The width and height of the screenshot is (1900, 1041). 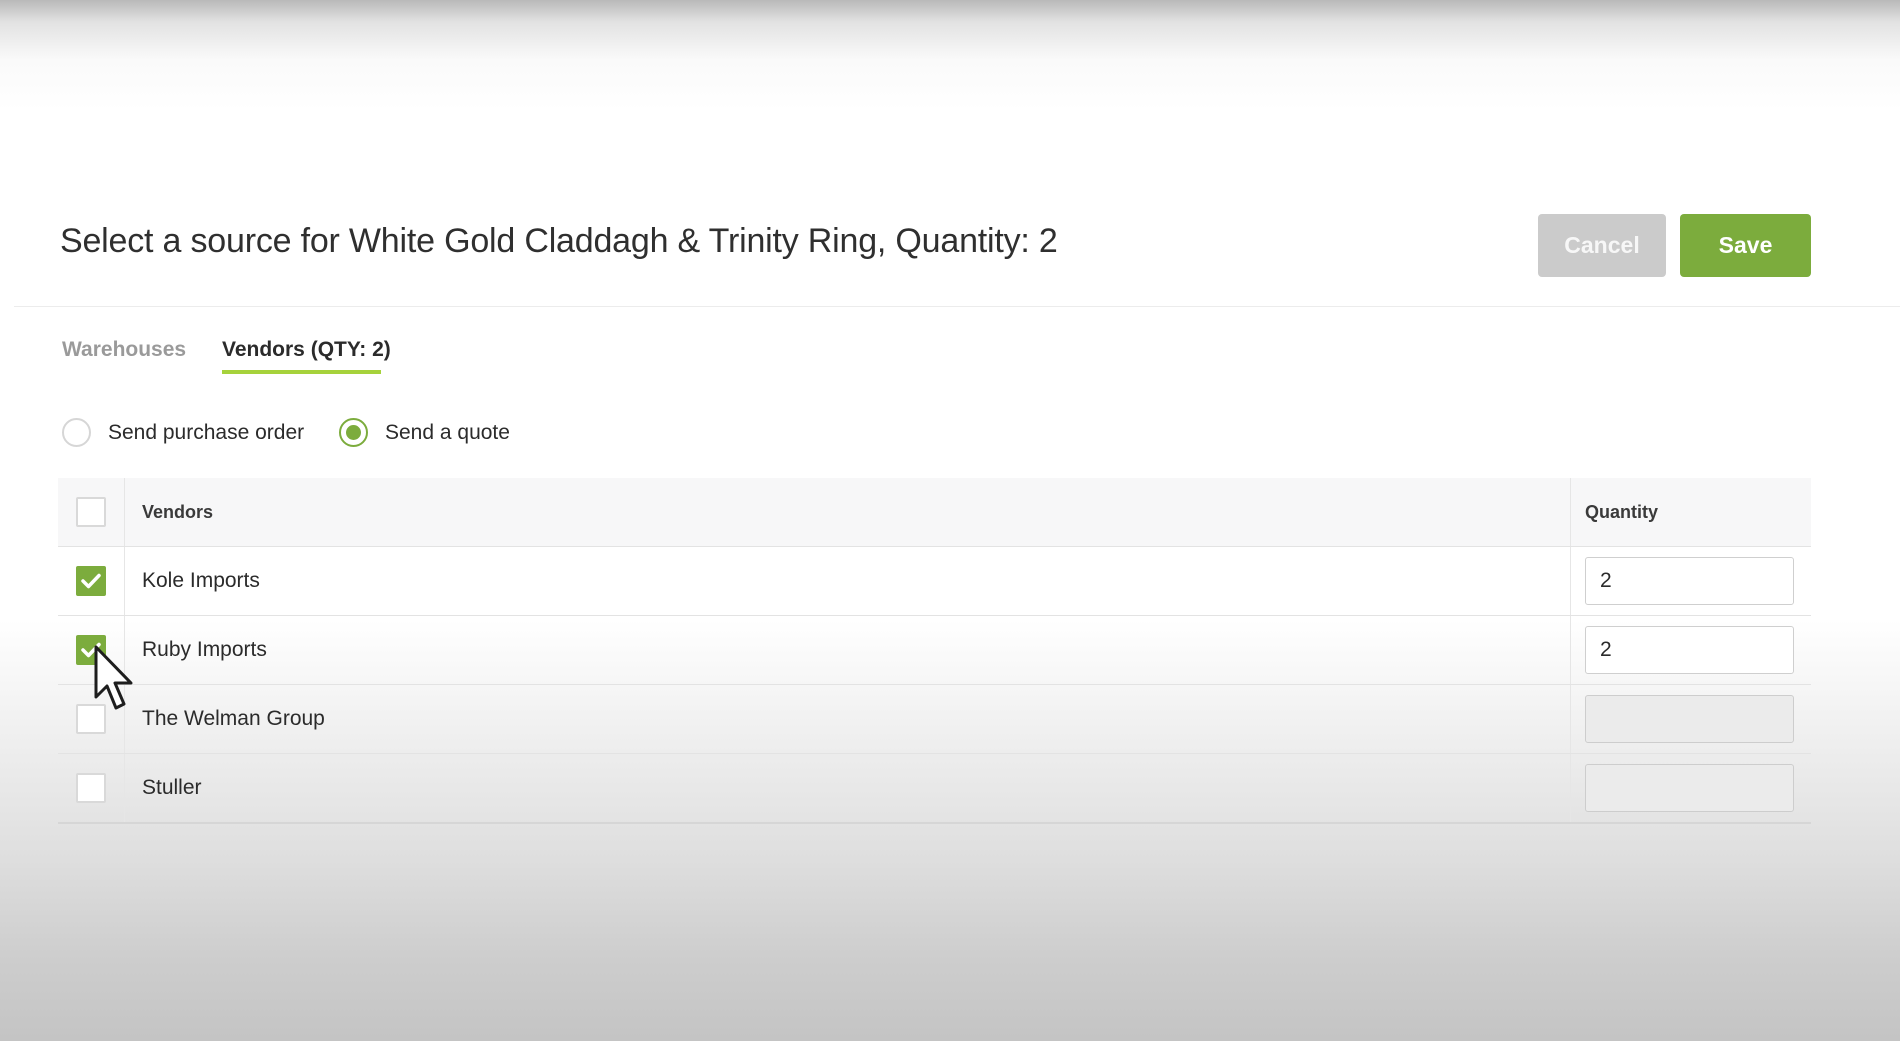 What do you see at coordinates (172, 787) in the screenshot?
I see `vendor-name: Stuller` at bounding box center [172, 787].